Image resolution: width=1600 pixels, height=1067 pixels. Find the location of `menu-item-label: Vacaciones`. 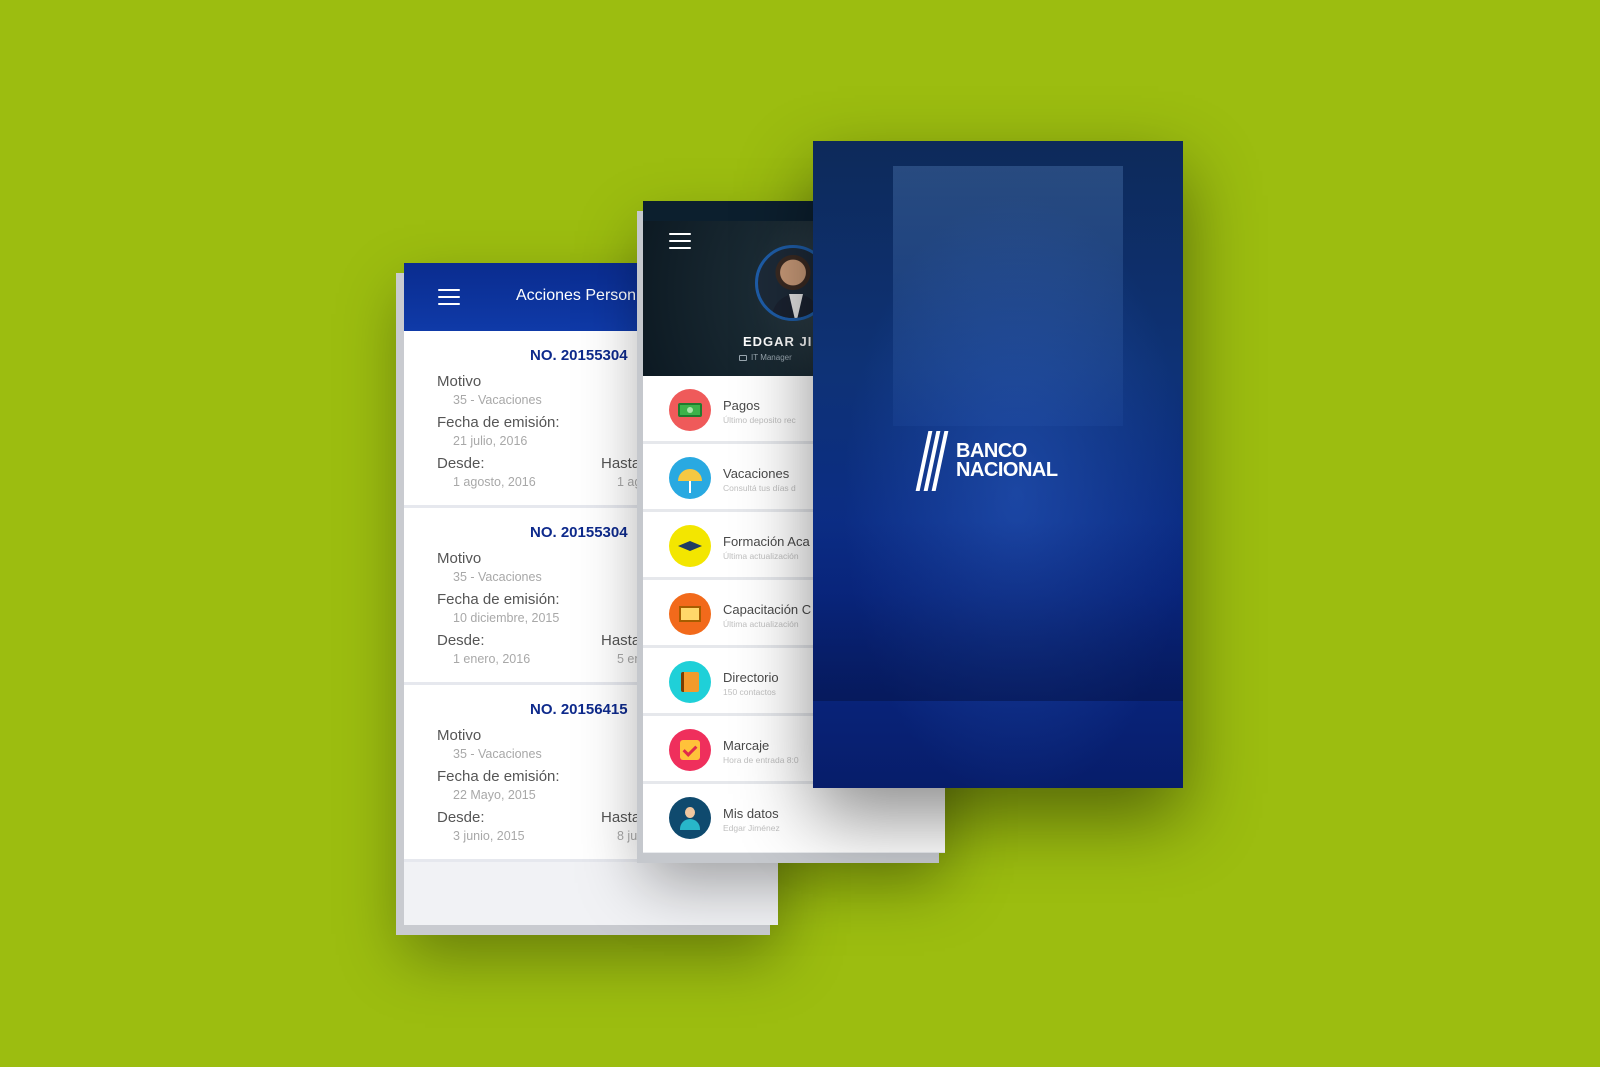

menu-item-label: Vacaciones is located at coordinates (756, 473).